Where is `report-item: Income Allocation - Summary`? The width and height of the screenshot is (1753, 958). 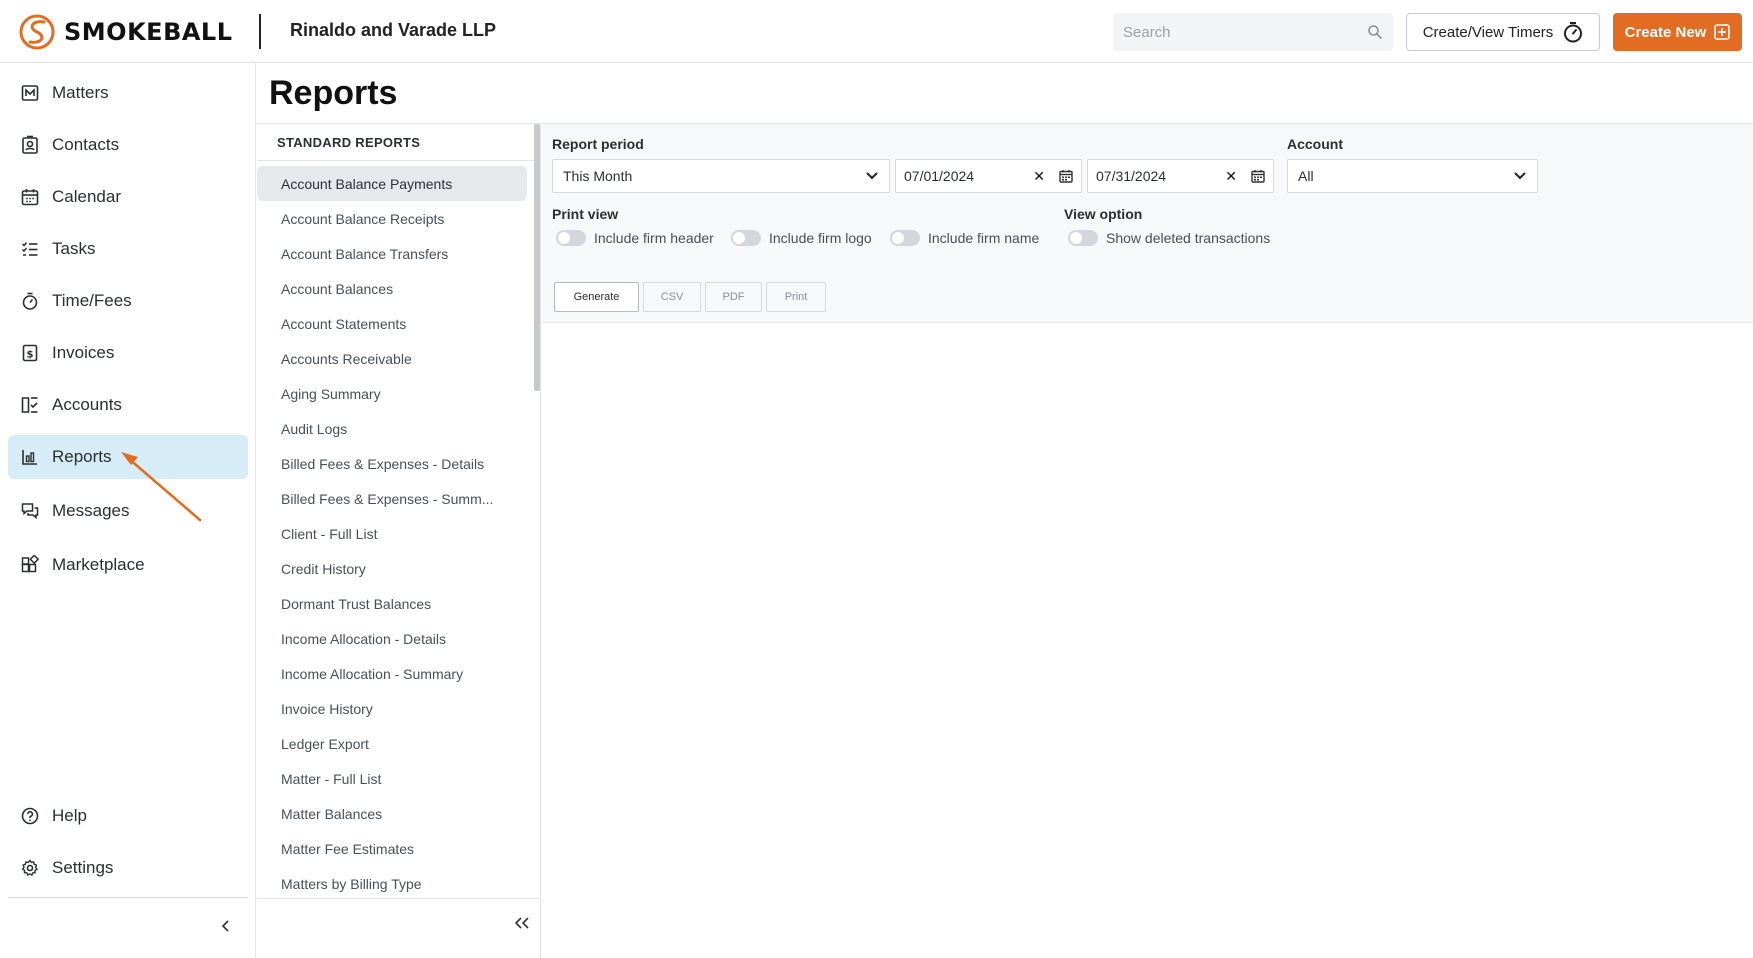 report-item: Income Allocation - Summary is located at coordinates (392, 673).